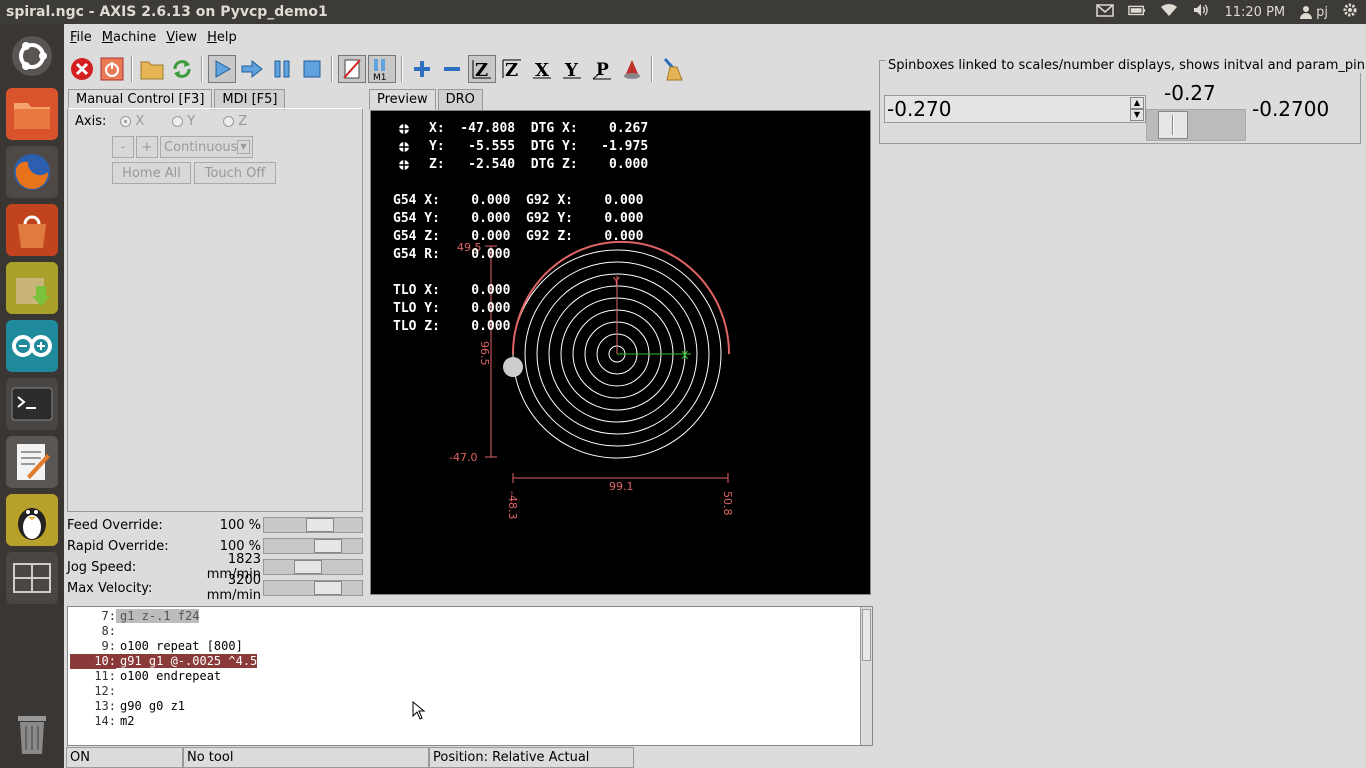 This screenshot has height=768, width=1366. I want to click on linuxcnc-icon, so click(32, 520).